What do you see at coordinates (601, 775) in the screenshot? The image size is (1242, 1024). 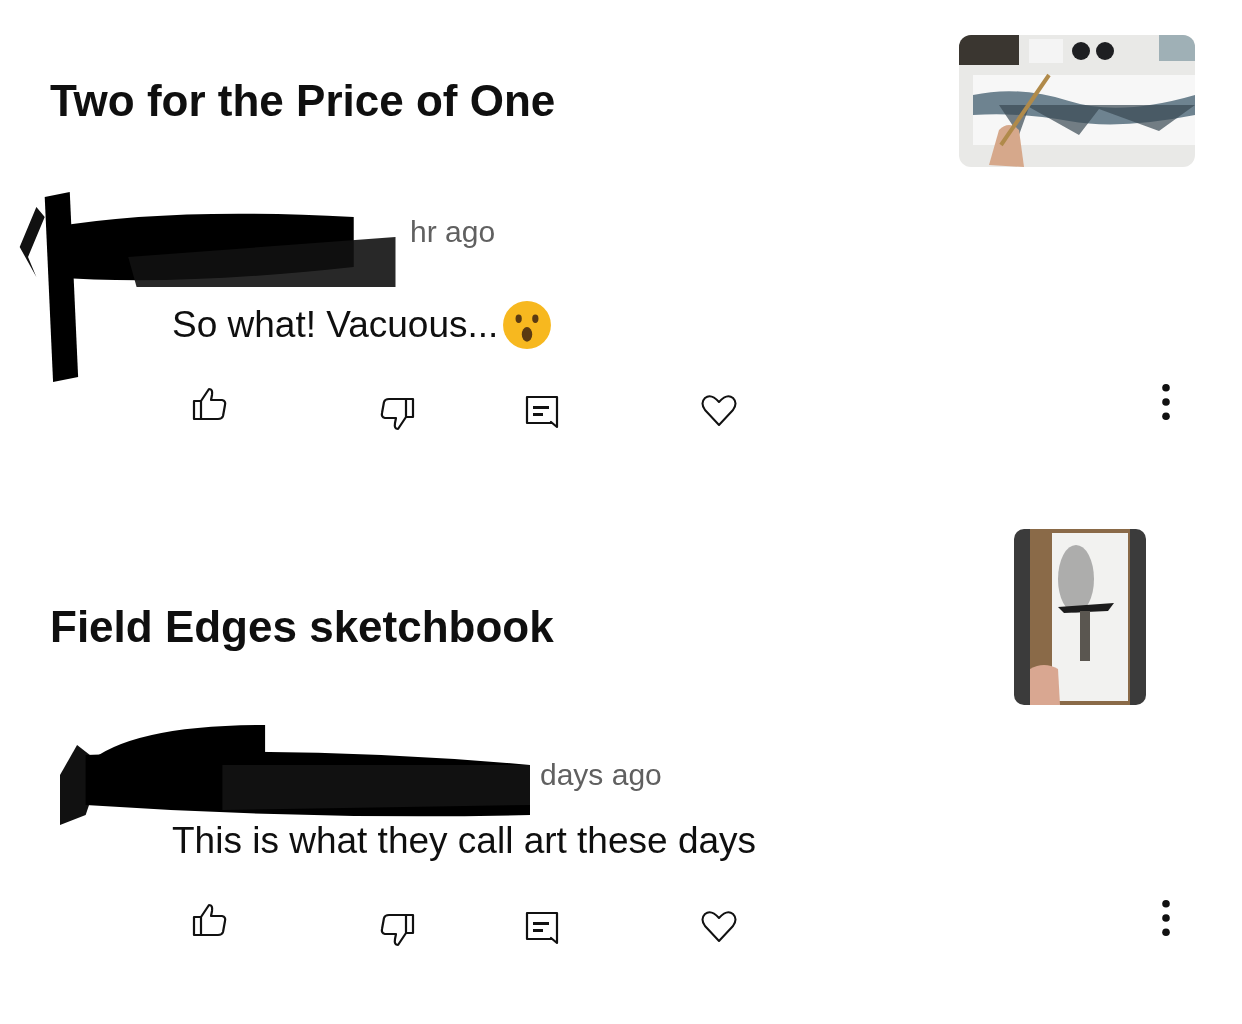 I see `comment-time: days ago` at bounding box center [601, 775].